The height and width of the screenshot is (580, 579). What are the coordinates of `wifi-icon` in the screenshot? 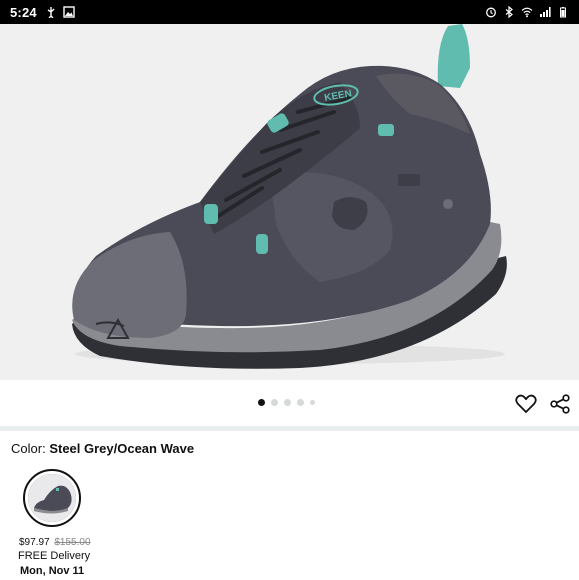 It's located at (527, 12).